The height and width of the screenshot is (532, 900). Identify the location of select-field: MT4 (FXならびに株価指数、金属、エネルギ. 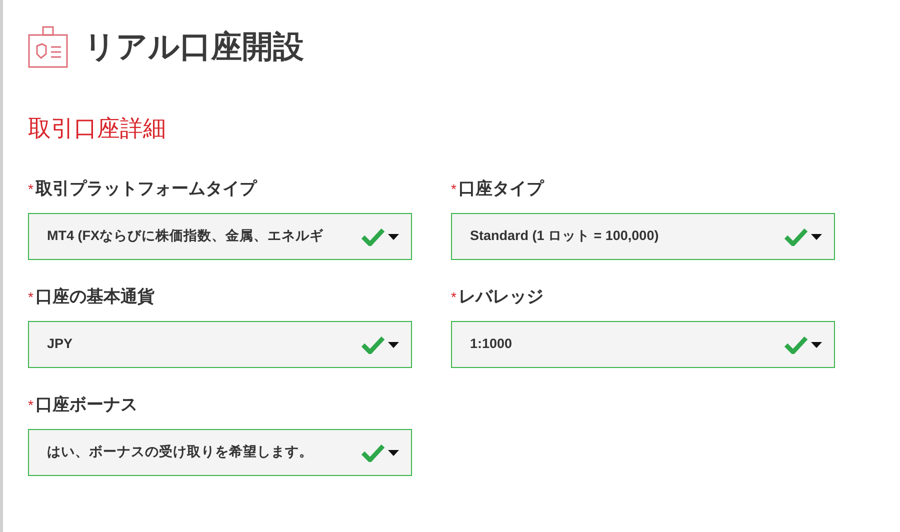
(220, 236).